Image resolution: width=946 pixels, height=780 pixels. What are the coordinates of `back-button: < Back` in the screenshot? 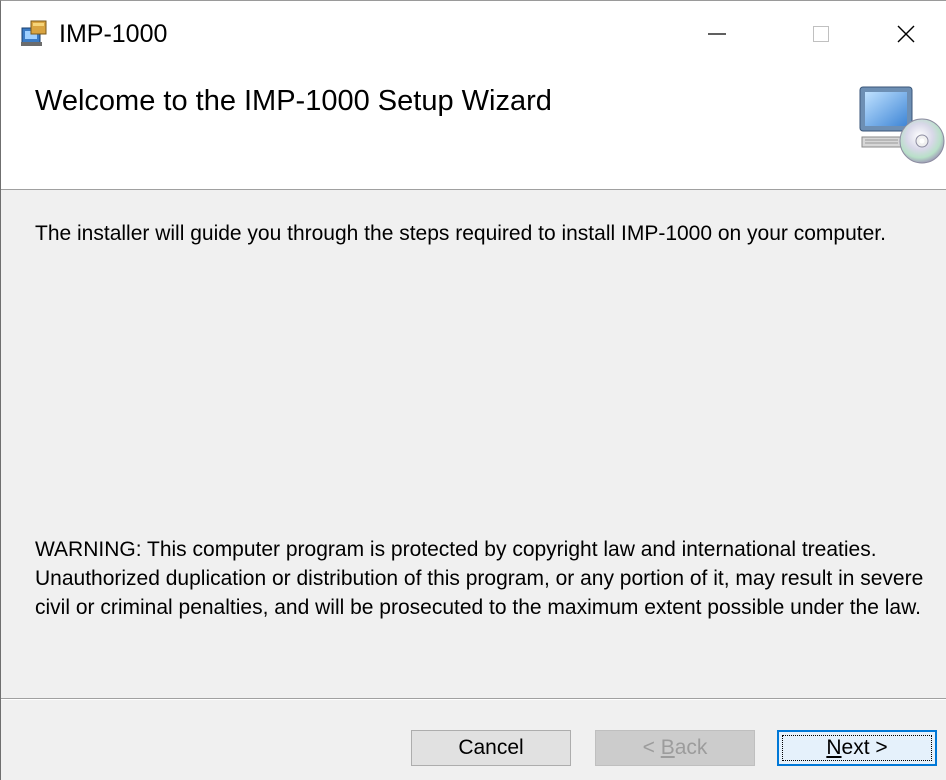 It's located at (675, 748).